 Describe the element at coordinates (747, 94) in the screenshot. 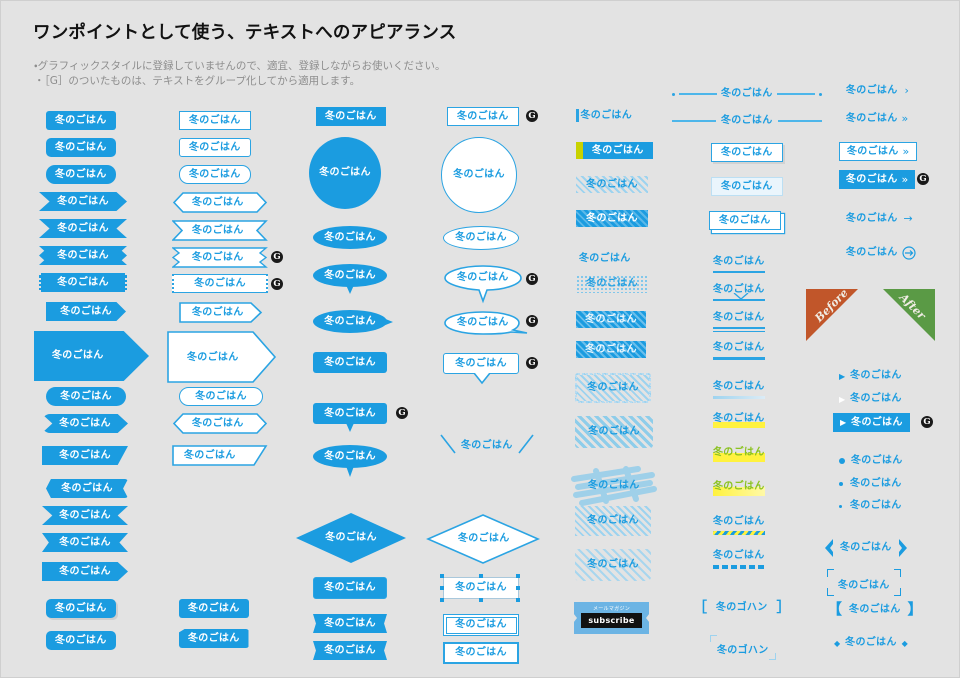

I see `sample-rule-dots: 冬のごはん` at that location.